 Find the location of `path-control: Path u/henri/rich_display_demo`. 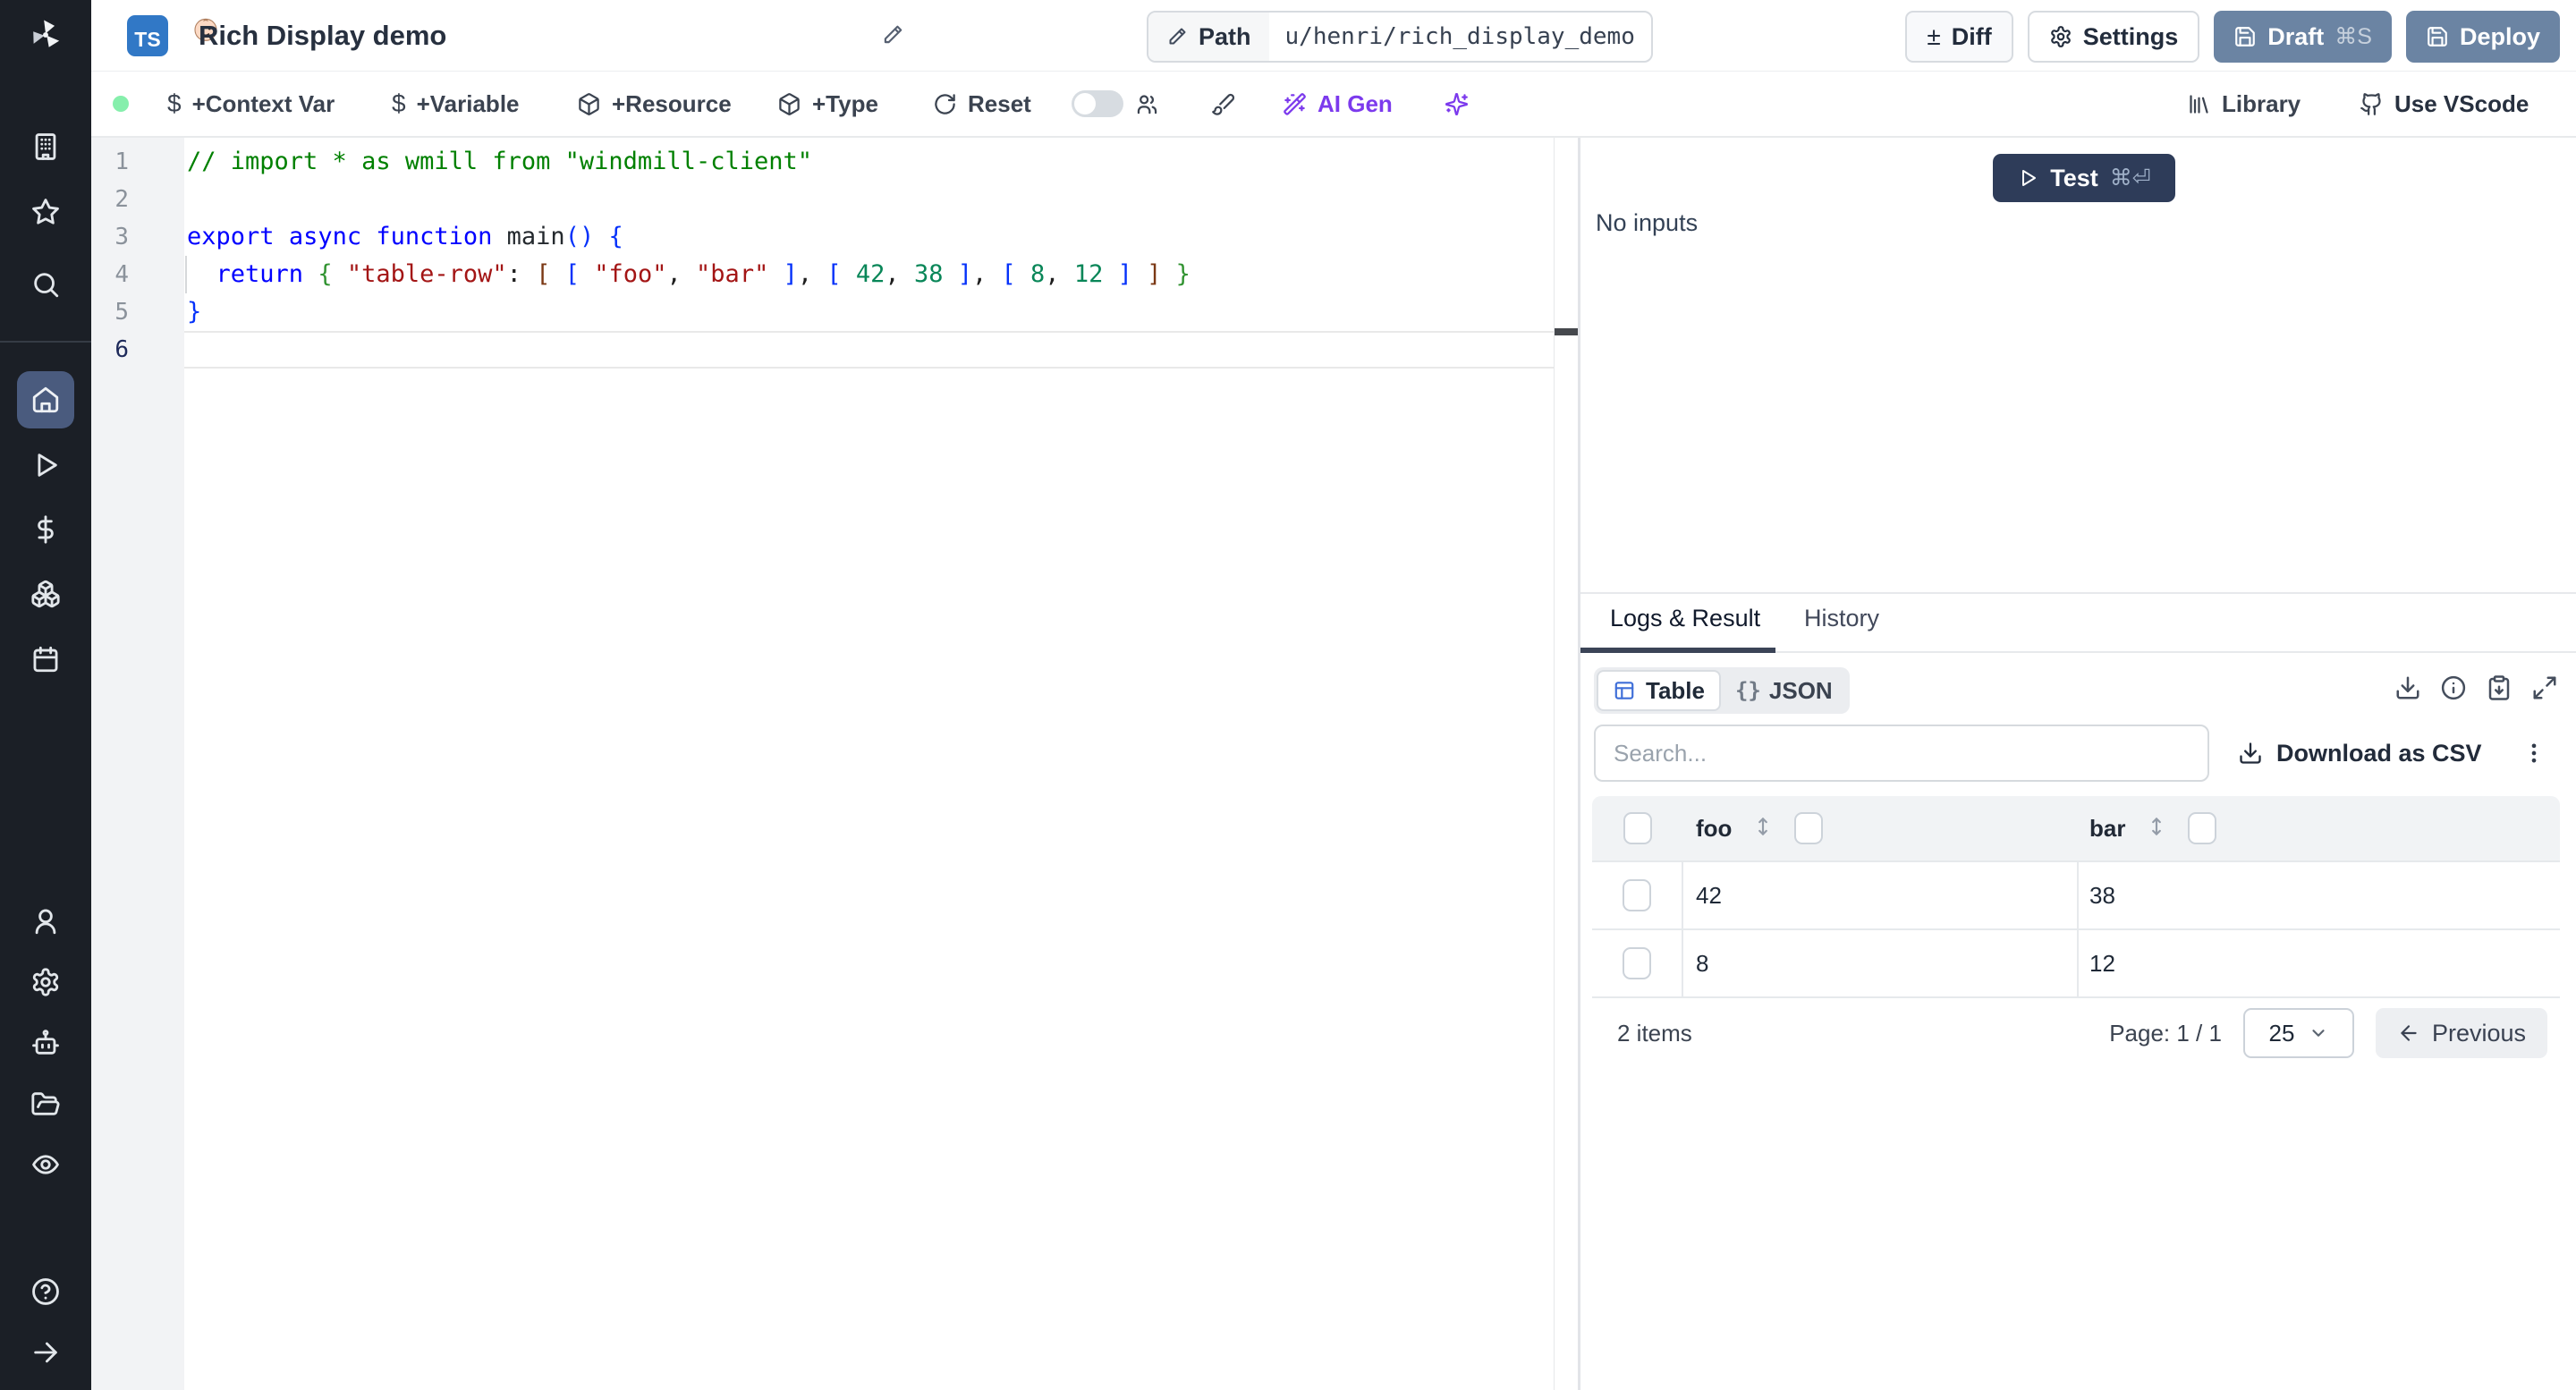

path-control: Path u/henri/rich_display_demo is located at coordinates (1400, 37).